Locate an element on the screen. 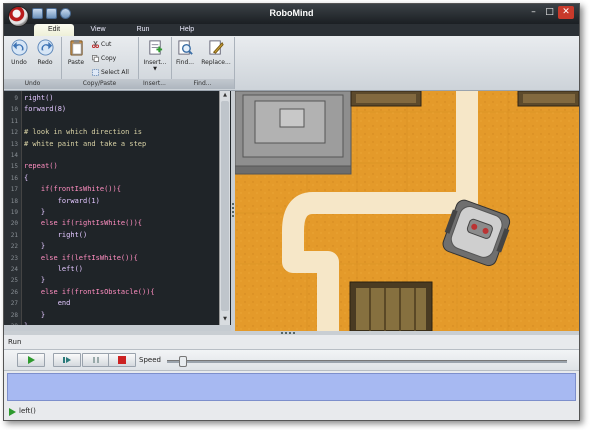  line-number: 9 is located at coordinates (16, 98).